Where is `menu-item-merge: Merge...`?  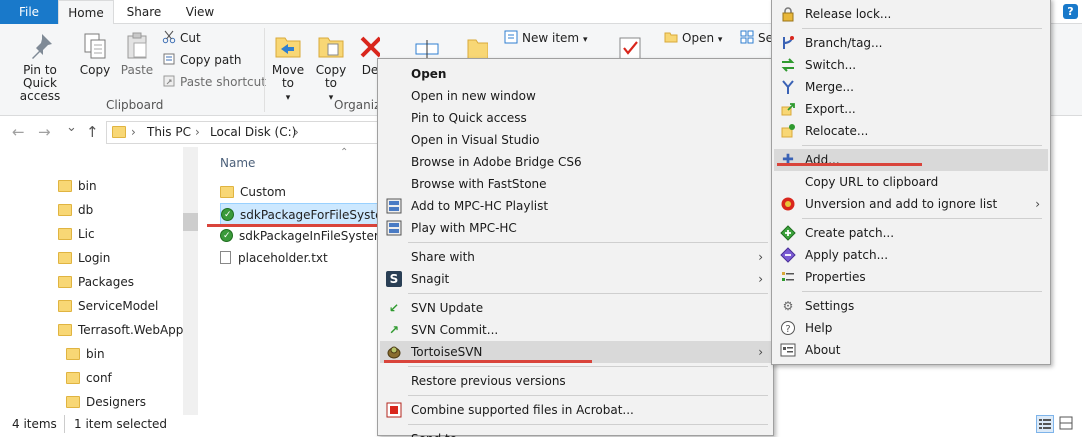 menu-item-merge: Merge... is located at coordinates (911, 87).